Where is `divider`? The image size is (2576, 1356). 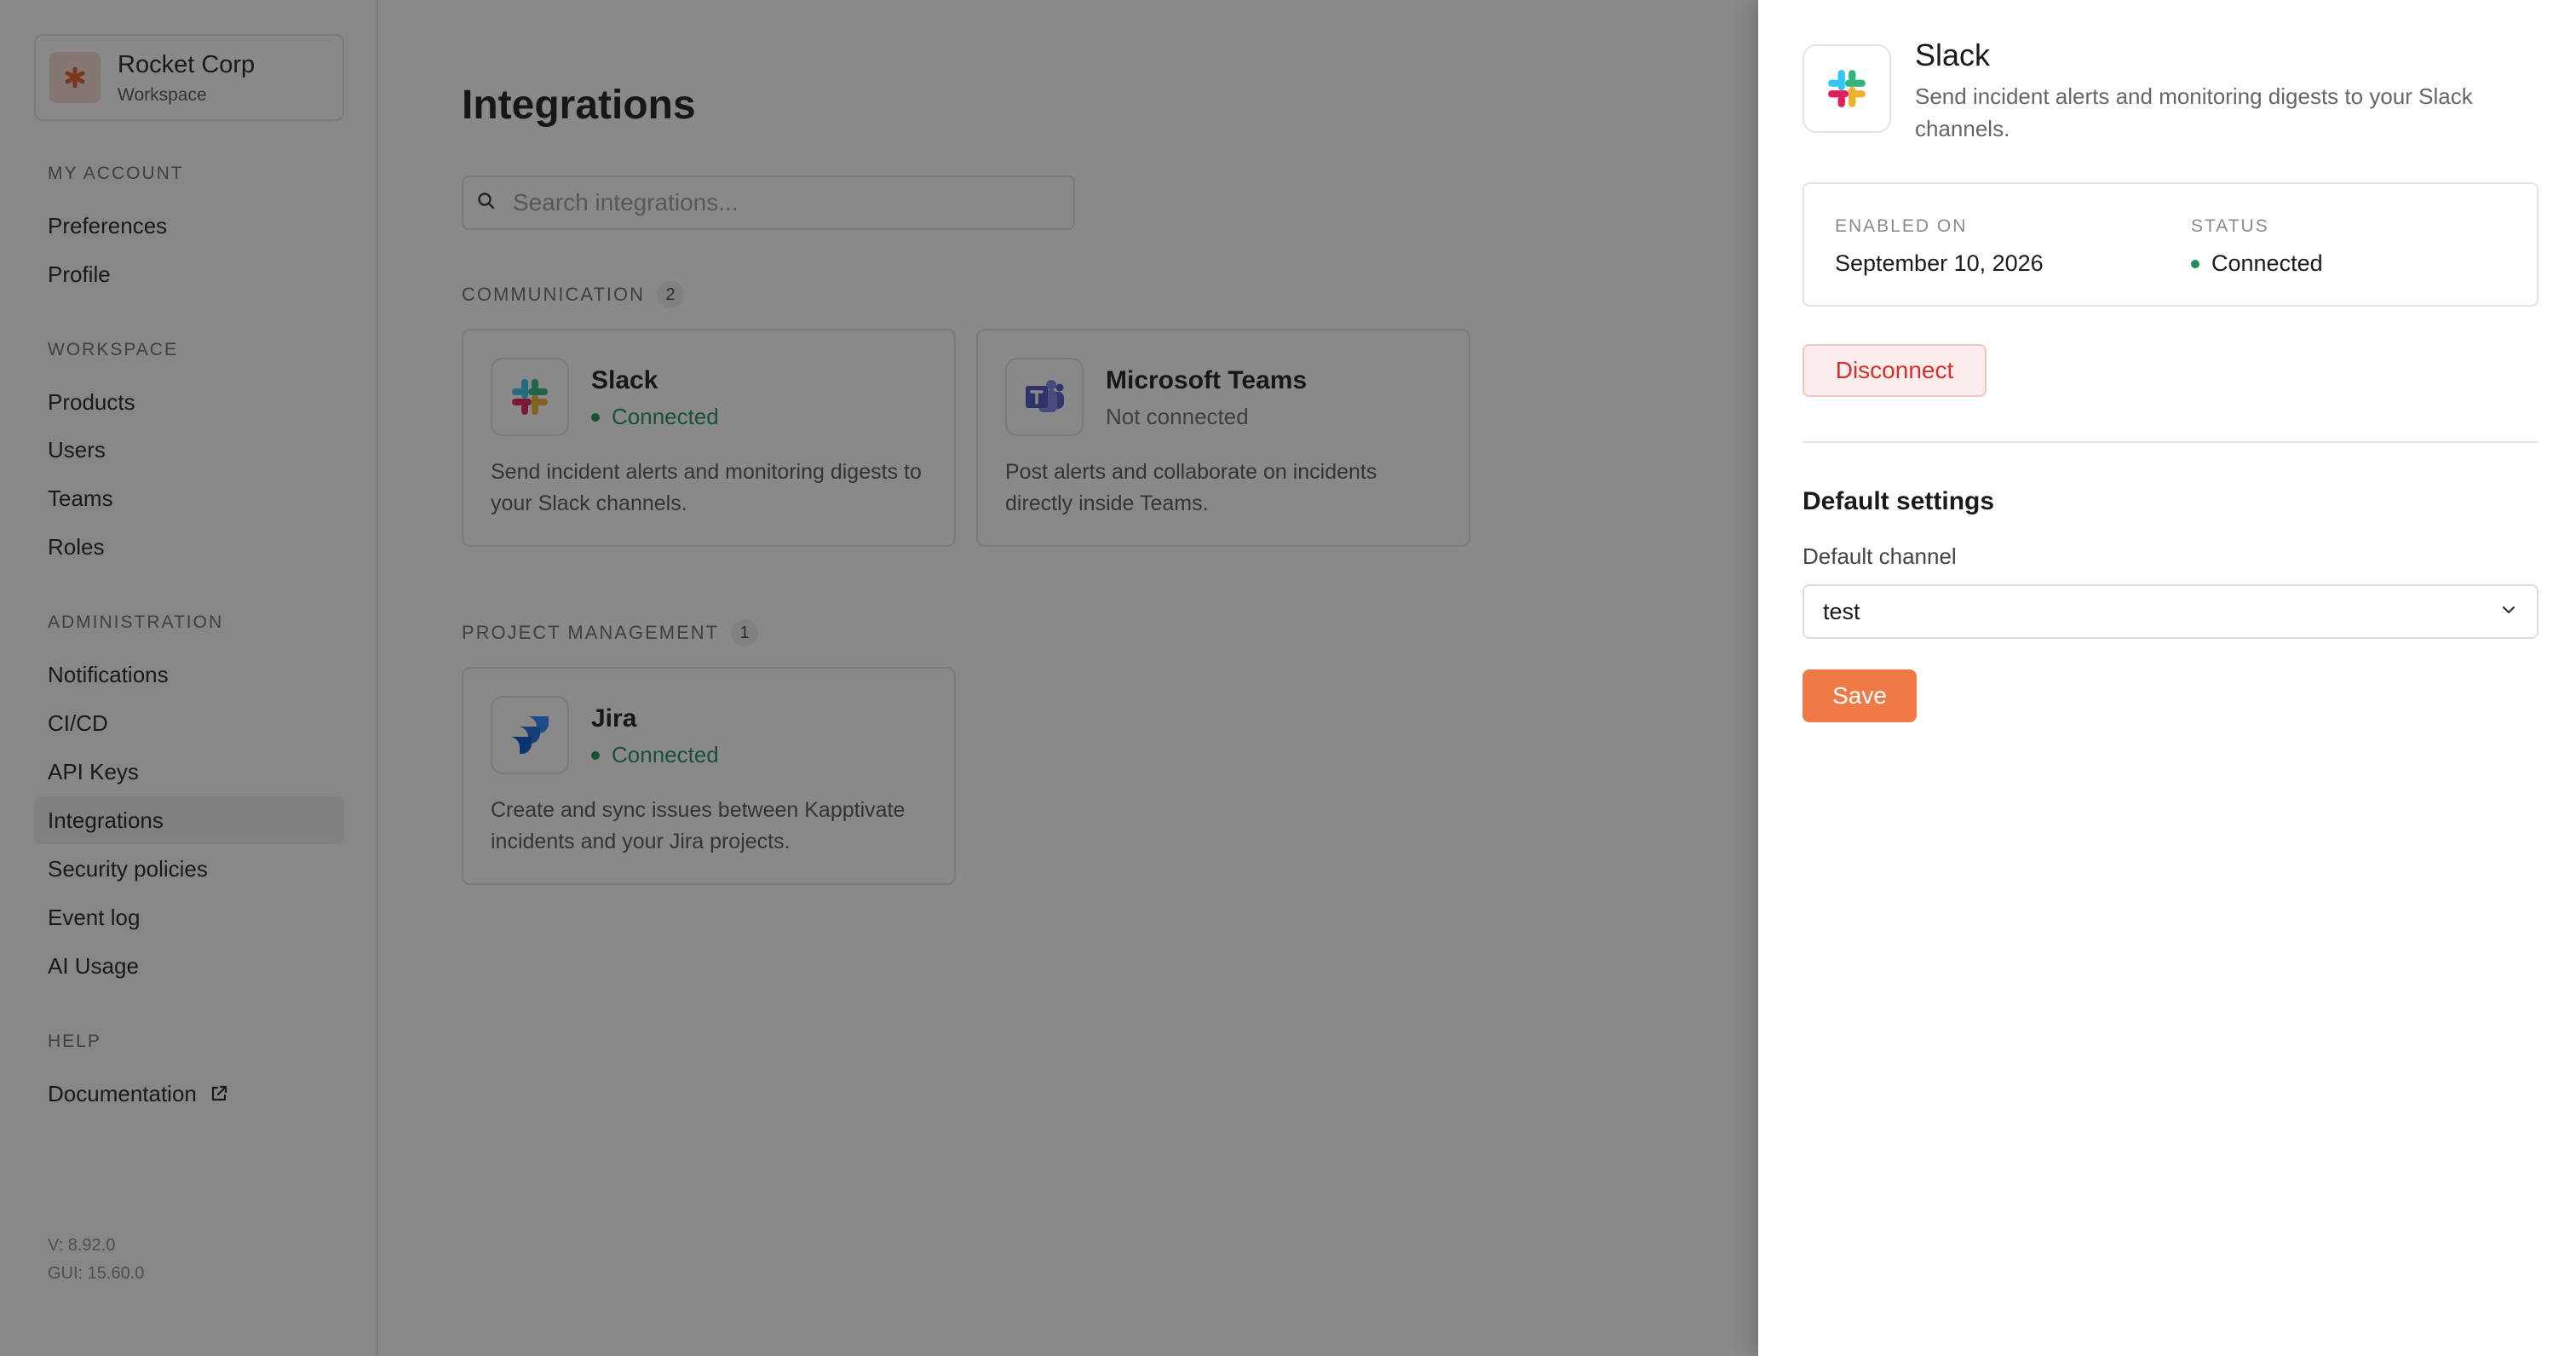
divider is located at coordinates (2171, 442).